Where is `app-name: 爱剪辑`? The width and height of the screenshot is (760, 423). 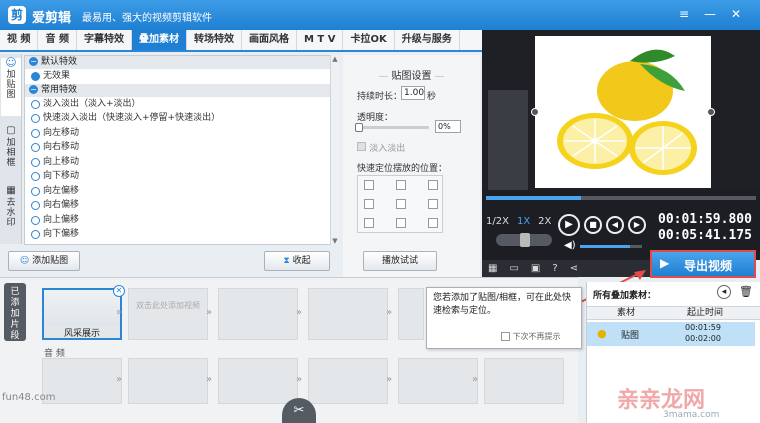 app-name: 爱剪辑 is located at coordinates (52, 18).